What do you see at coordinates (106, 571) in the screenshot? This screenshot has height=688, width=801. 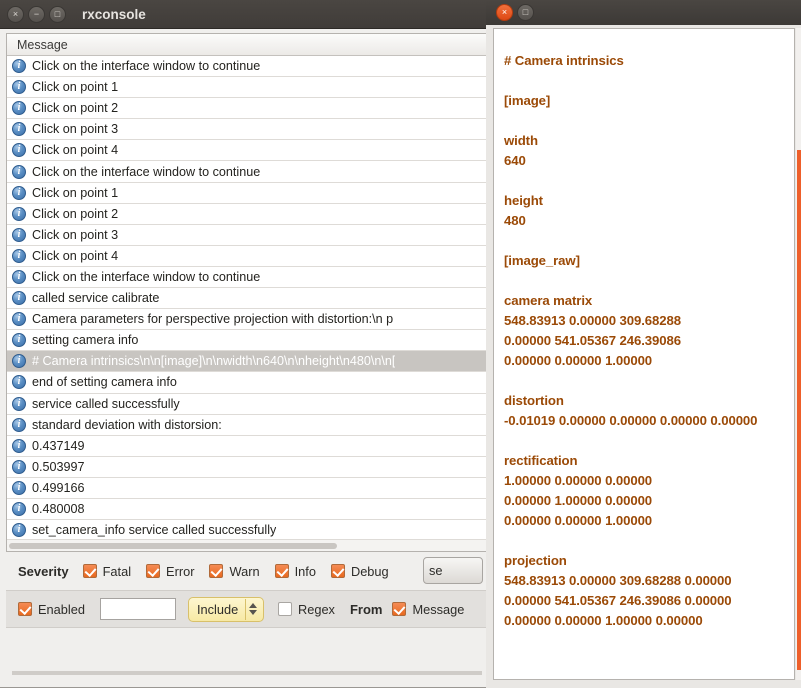 I see `severity-checkbox-fatal: Fatal` at bounding box center [106, 571].